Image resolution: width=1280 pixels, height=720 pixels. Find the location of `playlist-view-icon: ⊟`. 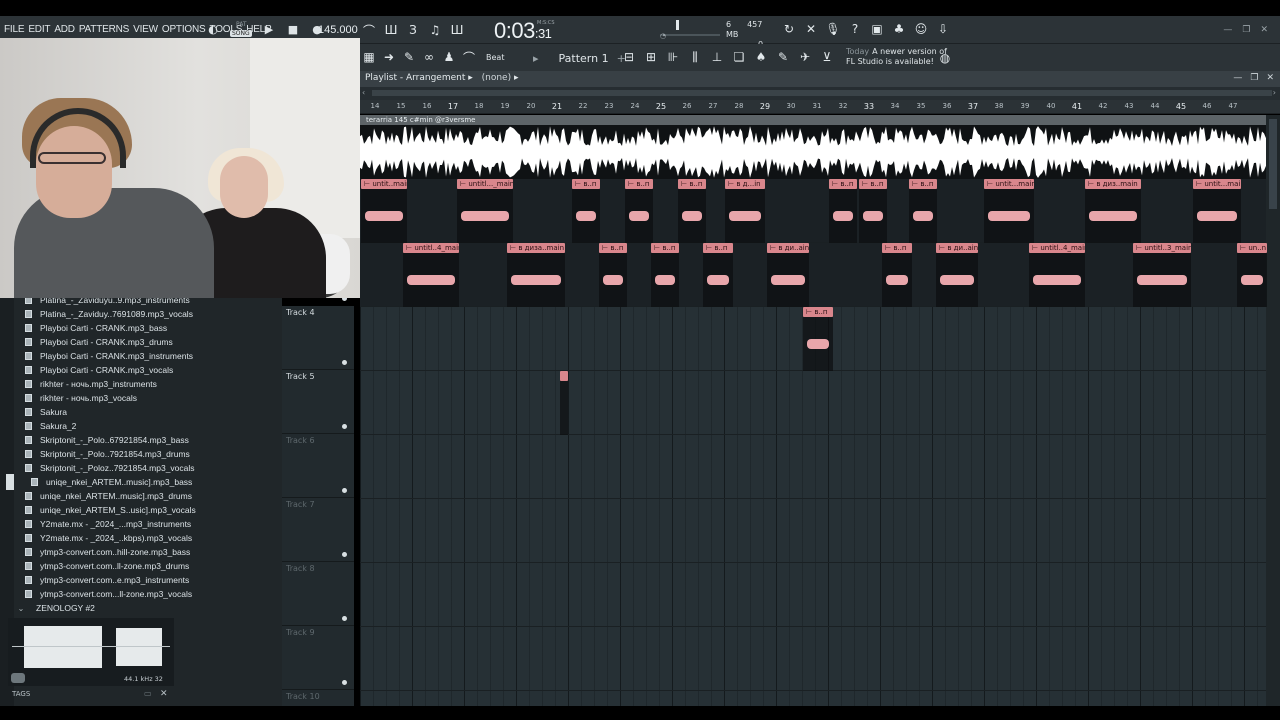

playlist-view-icon: ⊟ is located at coordinates (629, 57).